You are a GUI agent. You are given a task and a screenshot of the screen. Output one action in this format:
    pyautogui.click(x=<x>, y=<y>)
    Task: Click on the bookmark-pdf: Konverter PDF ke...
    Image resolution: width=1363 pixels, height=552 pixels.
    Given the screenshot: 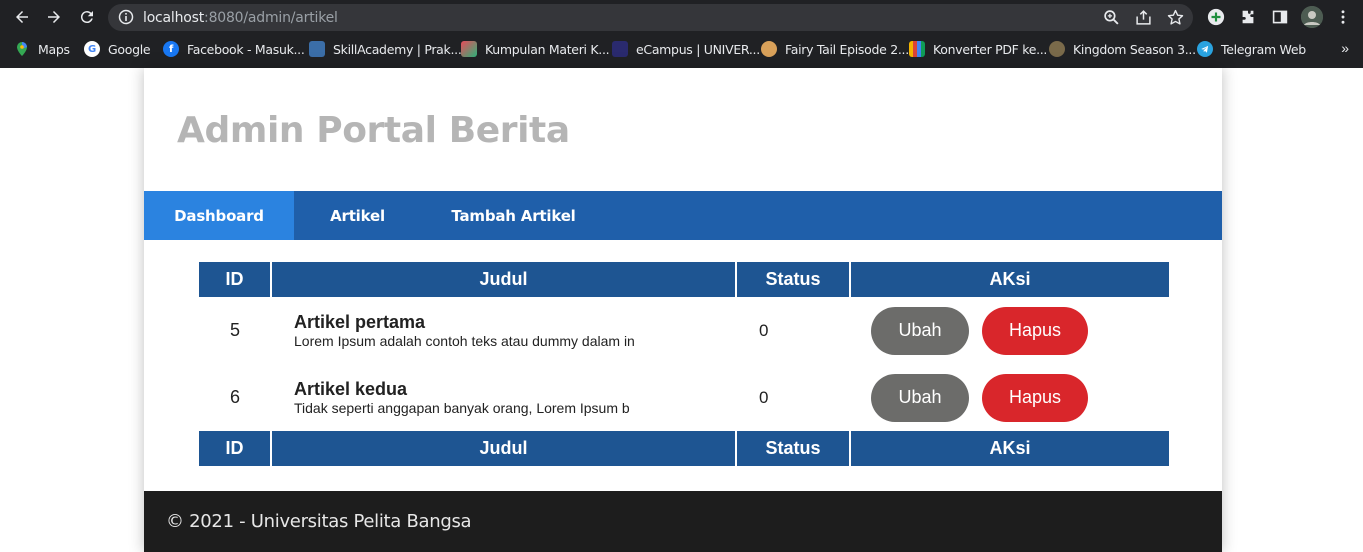 What is the action you would take?
    pyautogui.click(x=978, y=49)
    